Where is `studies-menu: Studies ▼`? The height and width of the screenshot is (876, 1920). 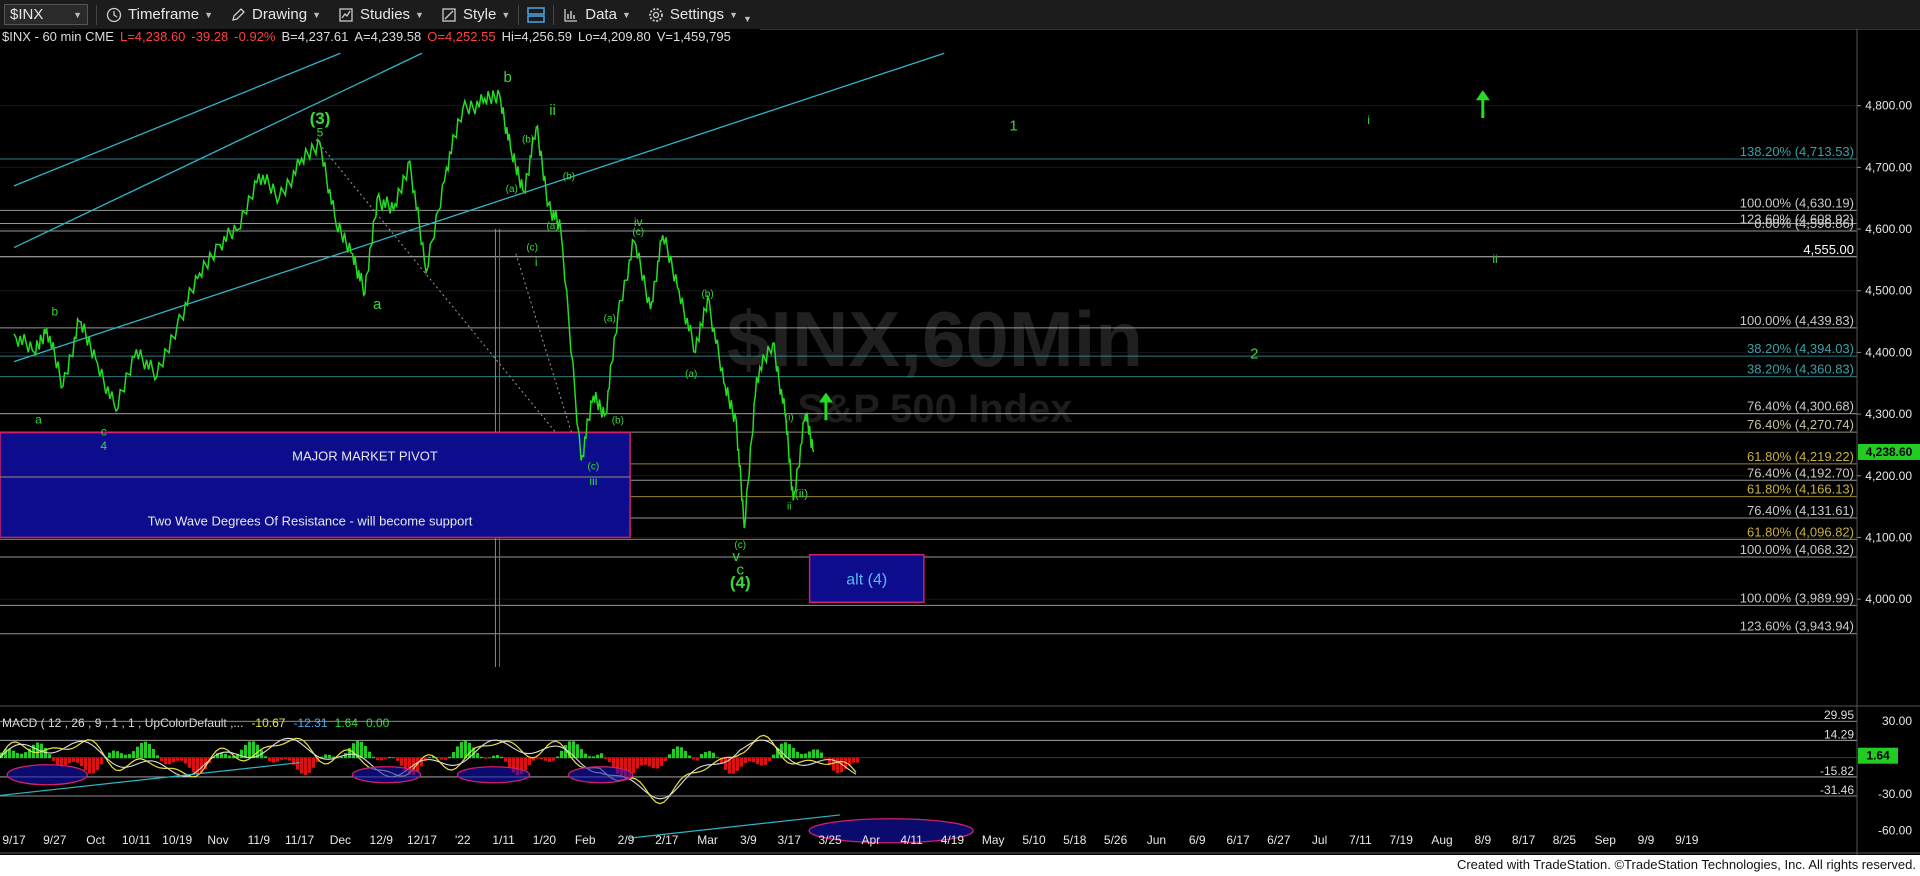 studies-menu: Studies ▼ is located at coordinates (380, 14).